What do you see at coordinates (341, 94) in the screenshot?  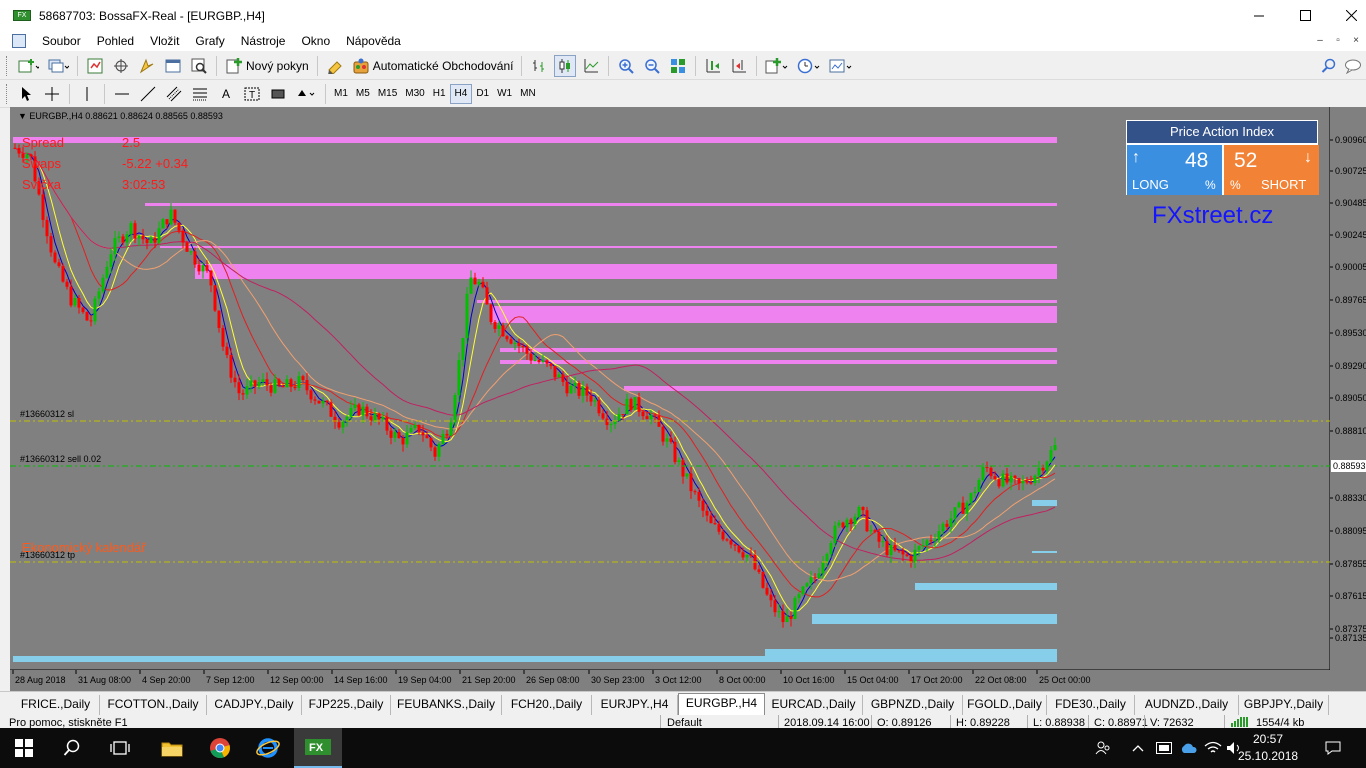 I see `timeframe-m1: M1` at bounding box center [341, 94].